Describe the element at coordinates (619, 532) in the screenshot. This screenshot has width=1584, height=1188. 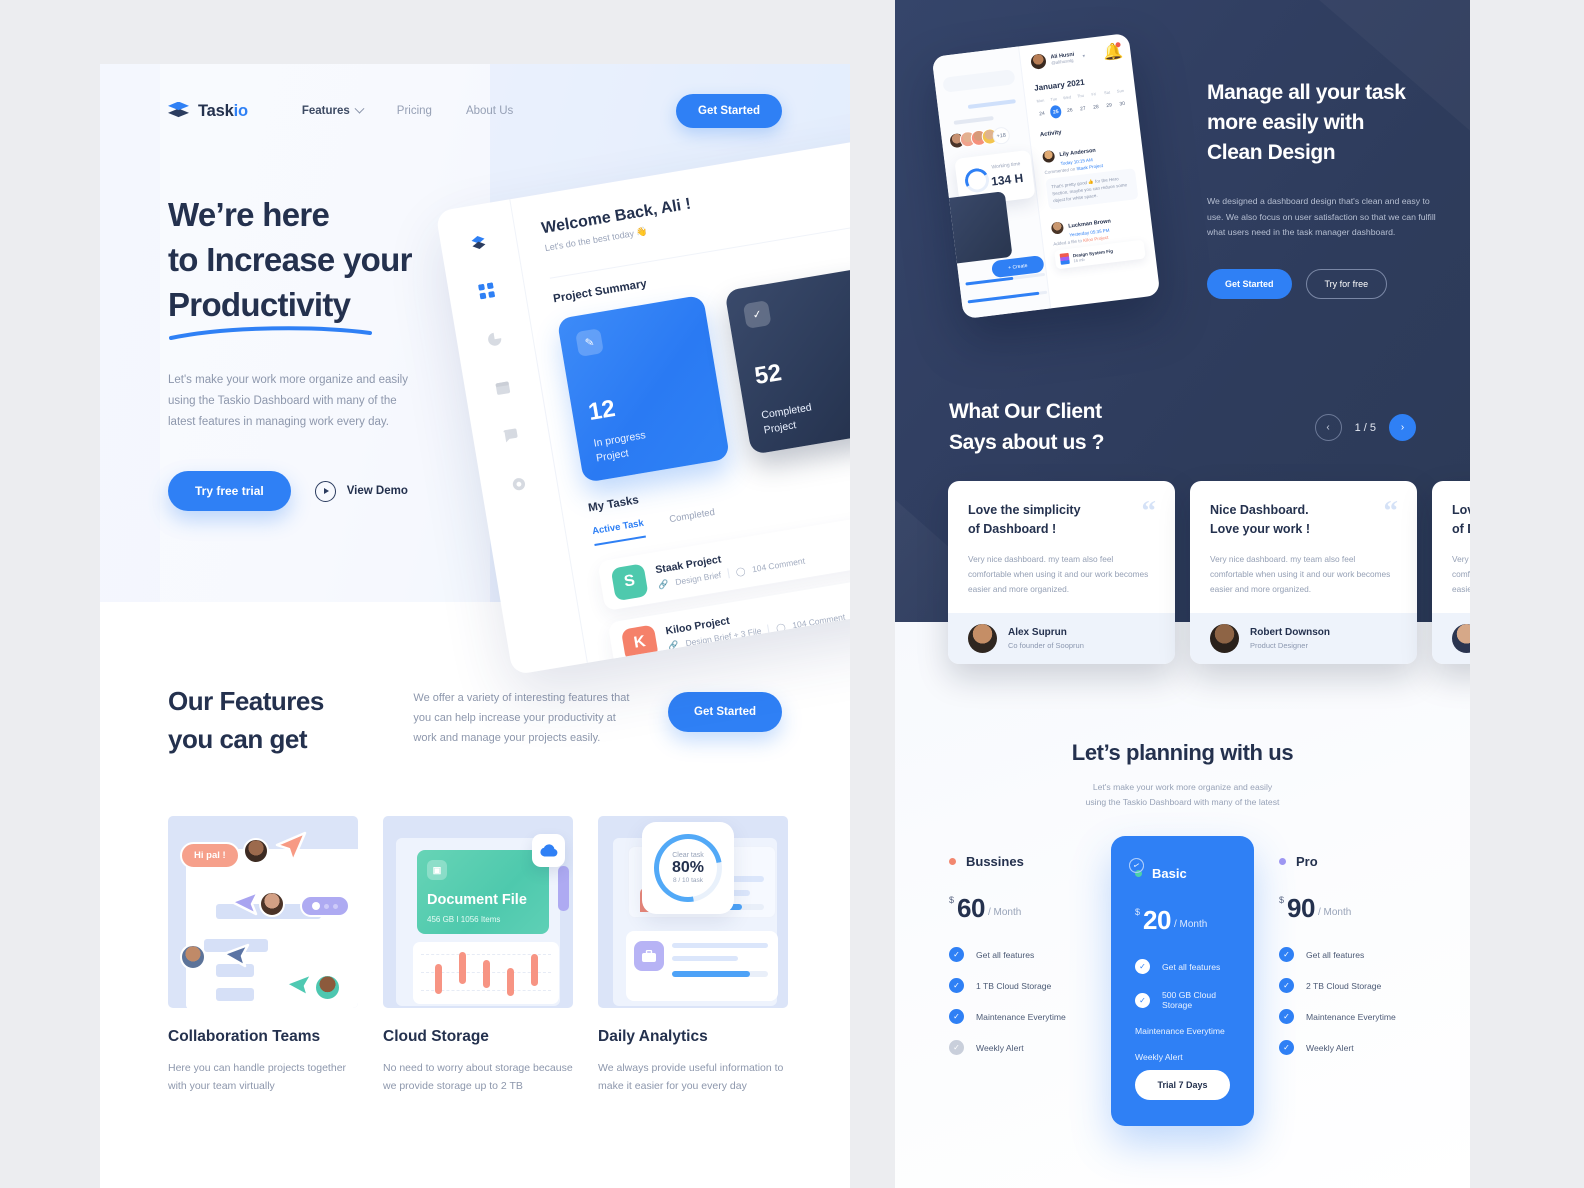
I see `tab-active-task: Active Task` at that location.